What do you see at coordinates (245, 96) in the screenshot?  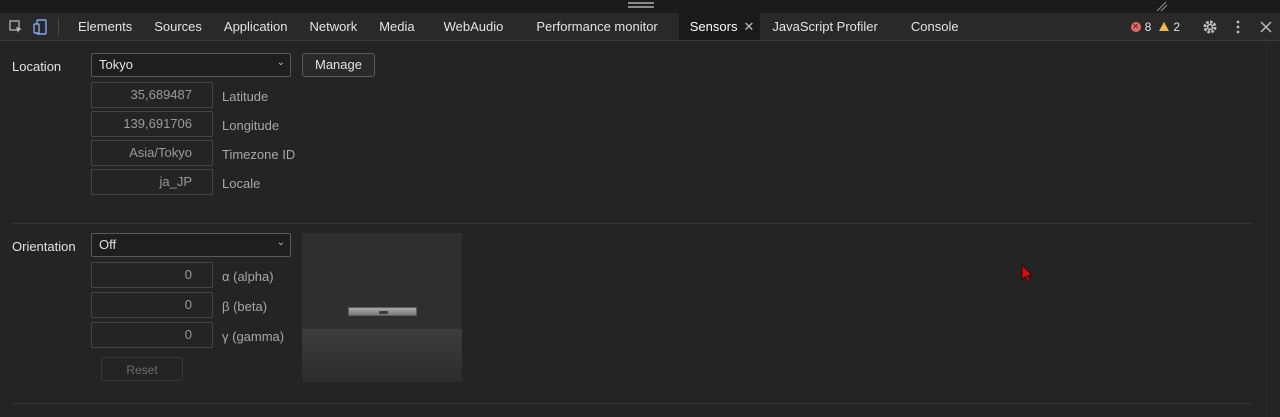 I see `latitude-label: Latitude` at bounding box center [245, 96].